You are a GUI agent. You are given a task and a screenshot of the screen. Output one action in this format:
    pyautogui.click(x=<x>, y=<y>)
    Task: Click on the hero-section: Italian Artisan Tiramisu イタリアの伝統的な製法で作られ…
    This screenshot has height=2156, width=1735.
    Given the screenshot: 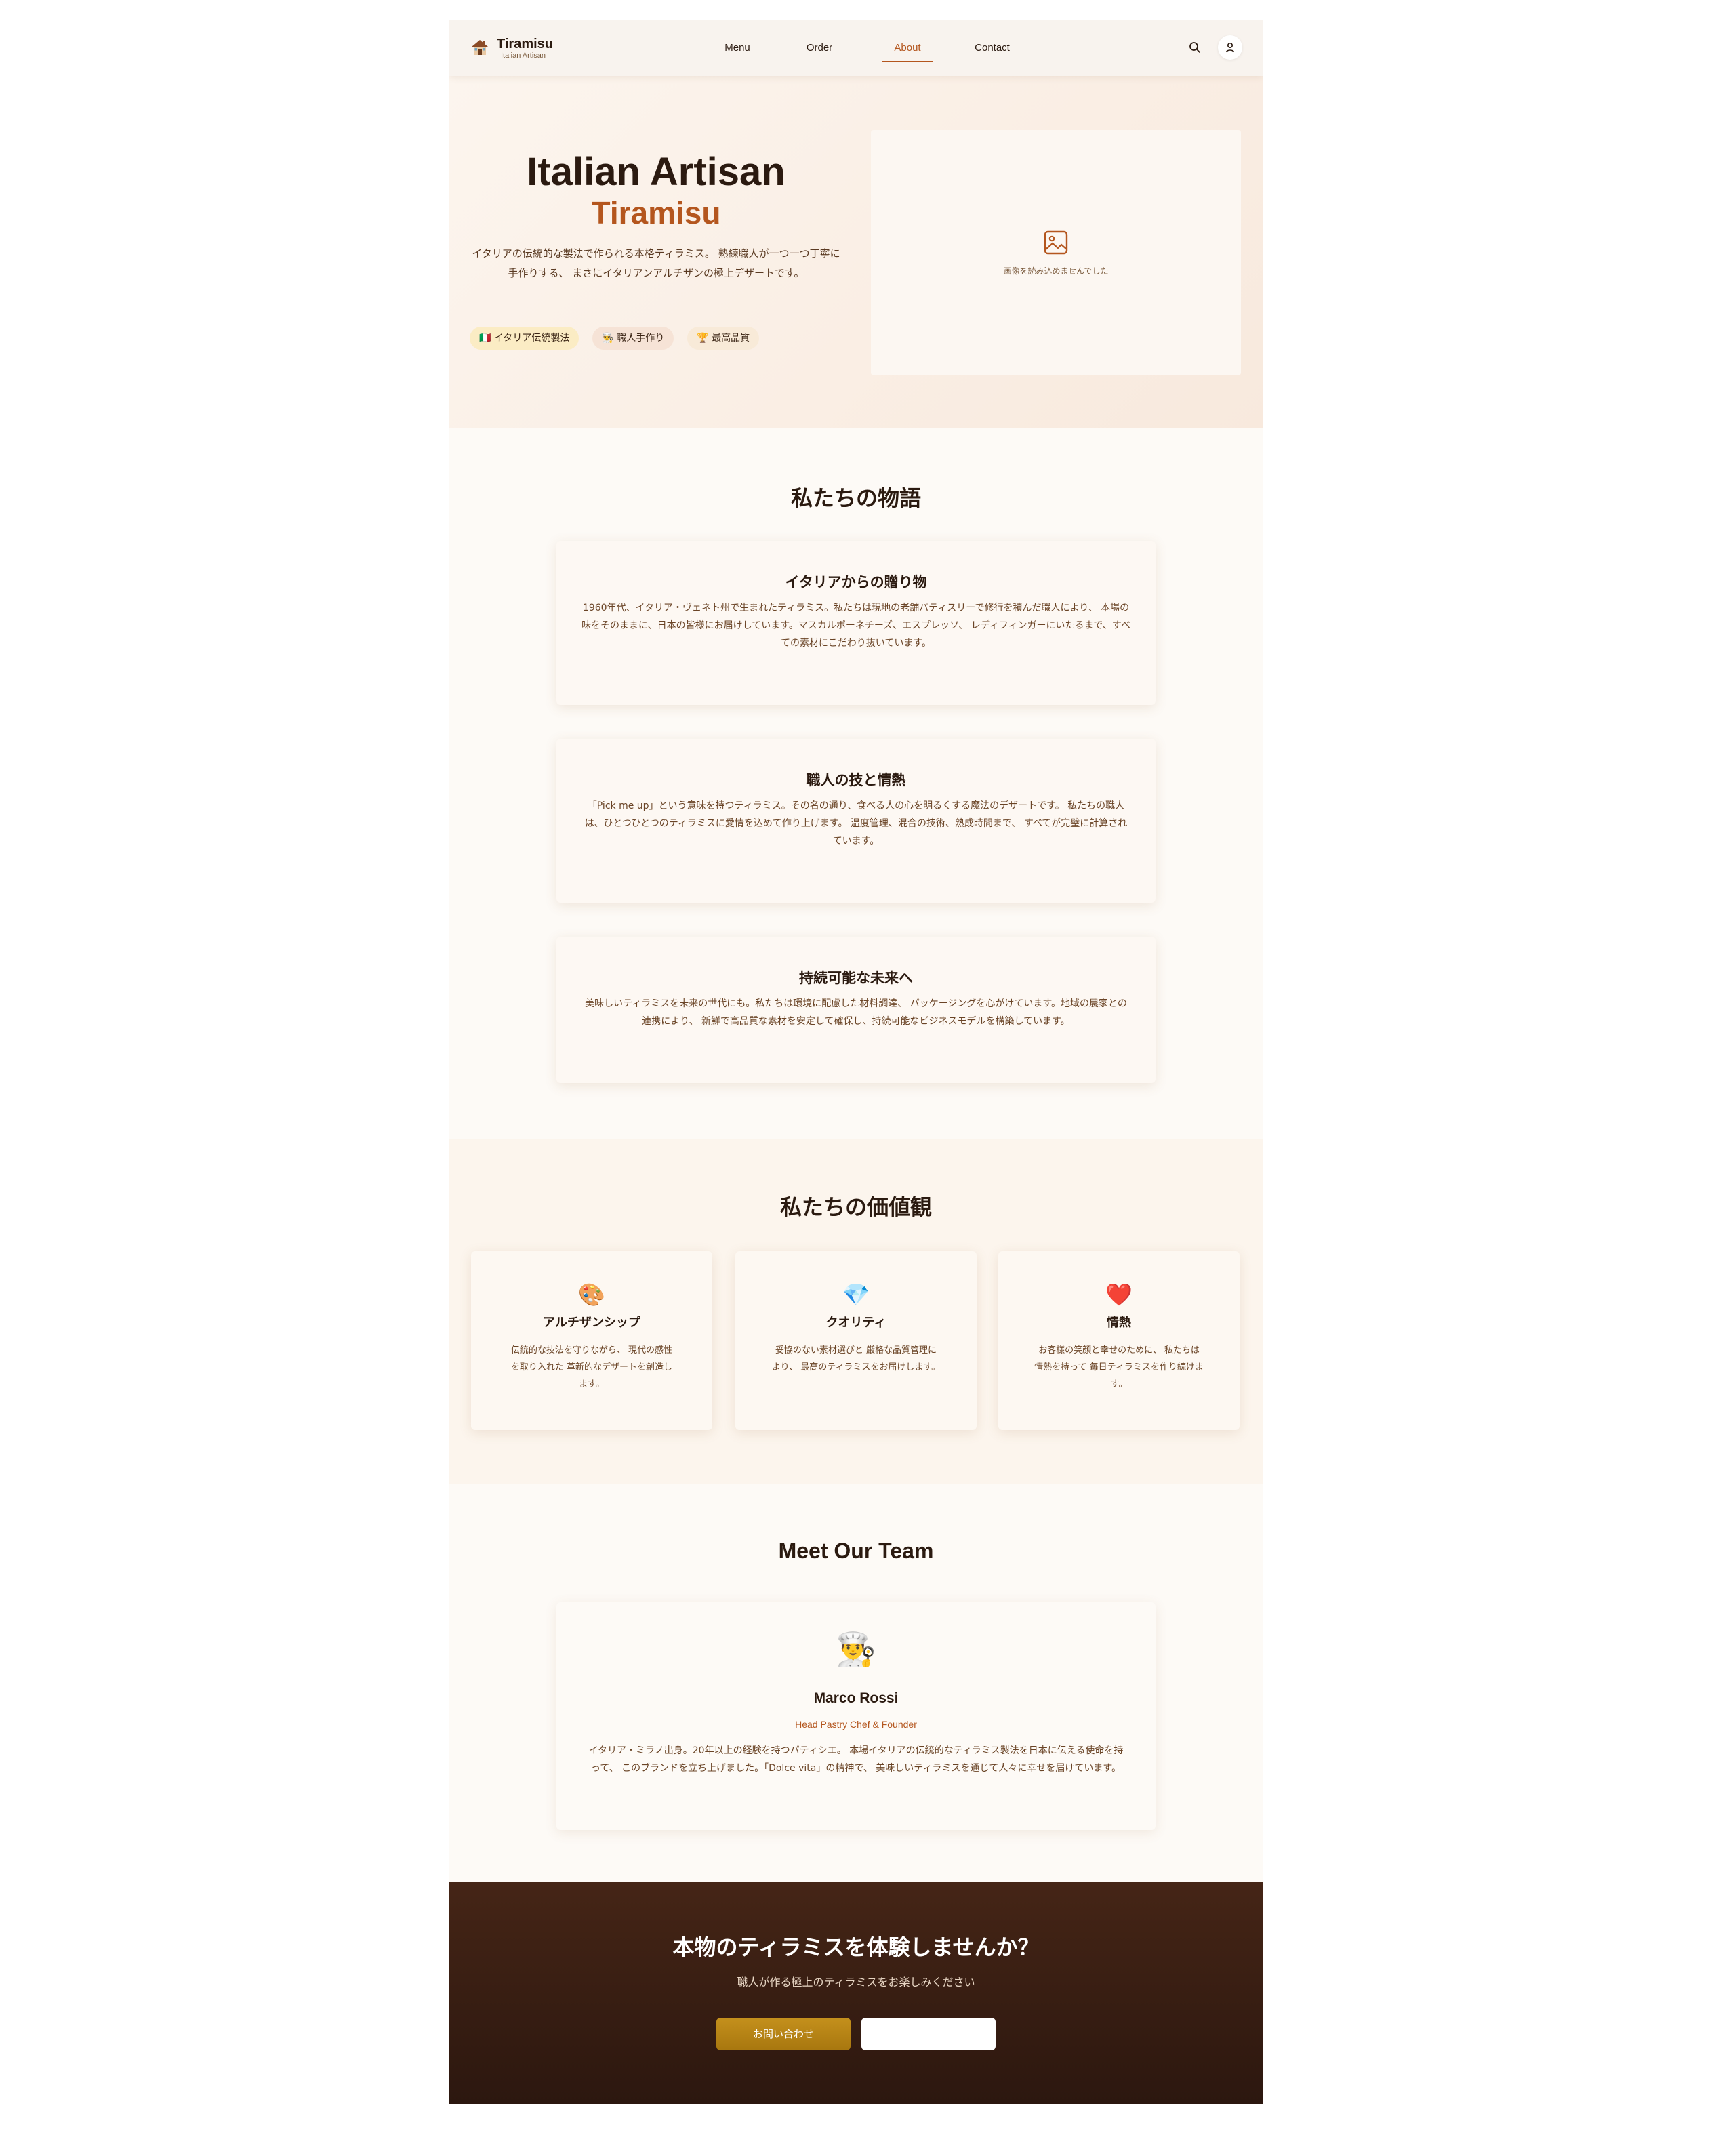 What is the action you would take?
    pyautogui.click(x=856, y=252)
    